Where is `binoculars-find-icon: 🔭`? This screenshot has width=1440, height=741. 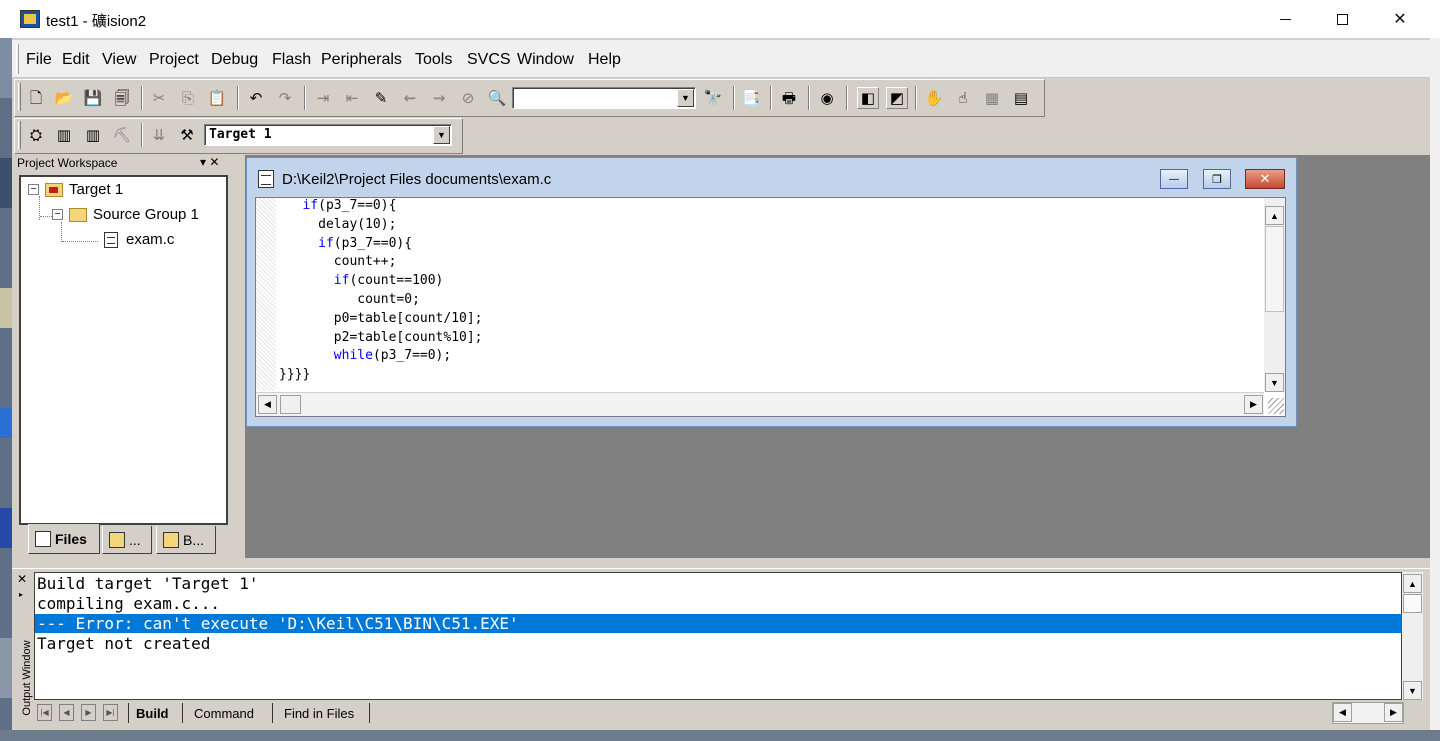 binoculars-find-icon: 🔭 is located at coordinates (713, 98).